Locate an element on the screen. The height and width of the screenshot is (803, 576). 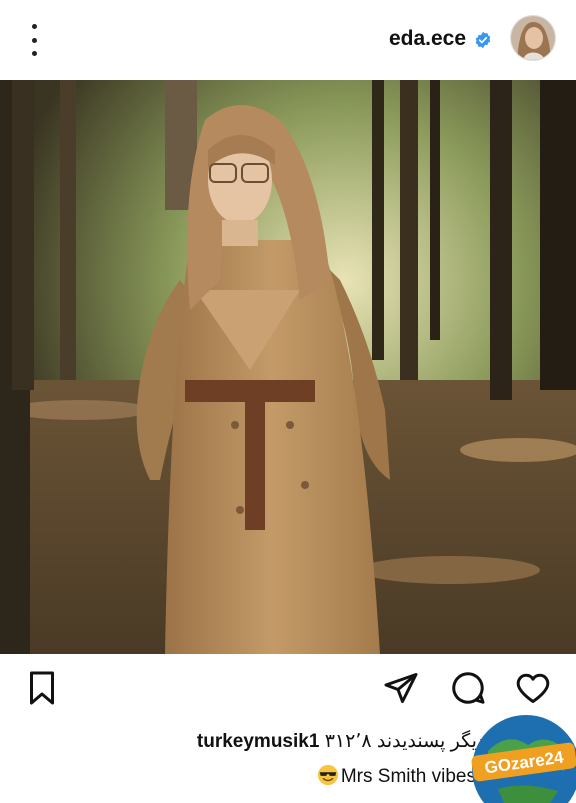
comment-icon is located at coordinates (468, 688).